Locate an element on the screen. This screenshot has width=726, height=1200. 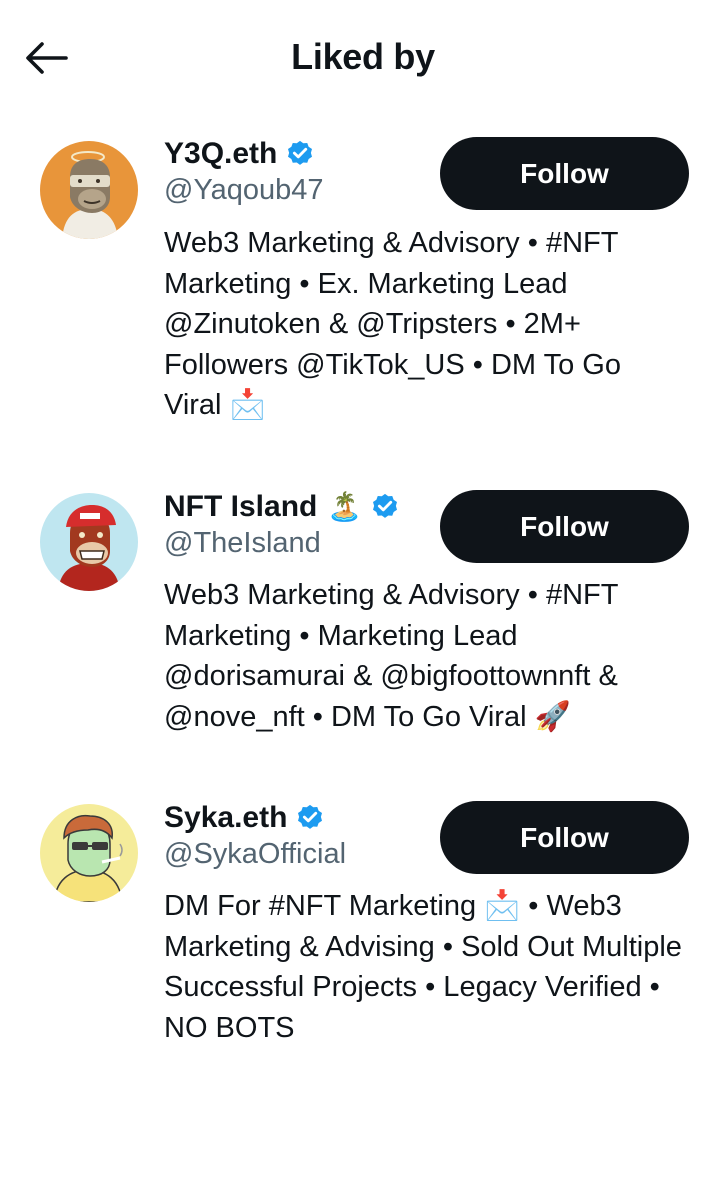
header: Liked by is located at coordinates (363, 59).